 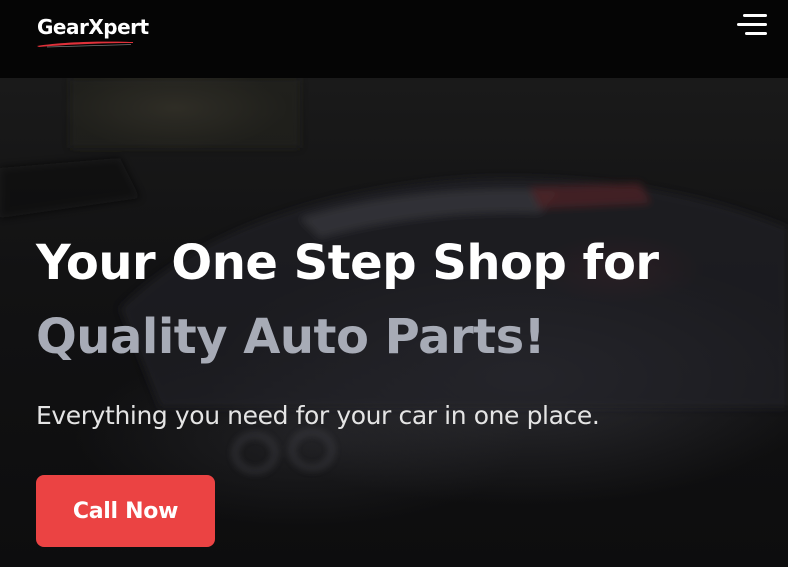 What do you see at coordinates (394, 39) in the screenshot?
I see `site-header: GearXpert` at bounding box center [394, 39].